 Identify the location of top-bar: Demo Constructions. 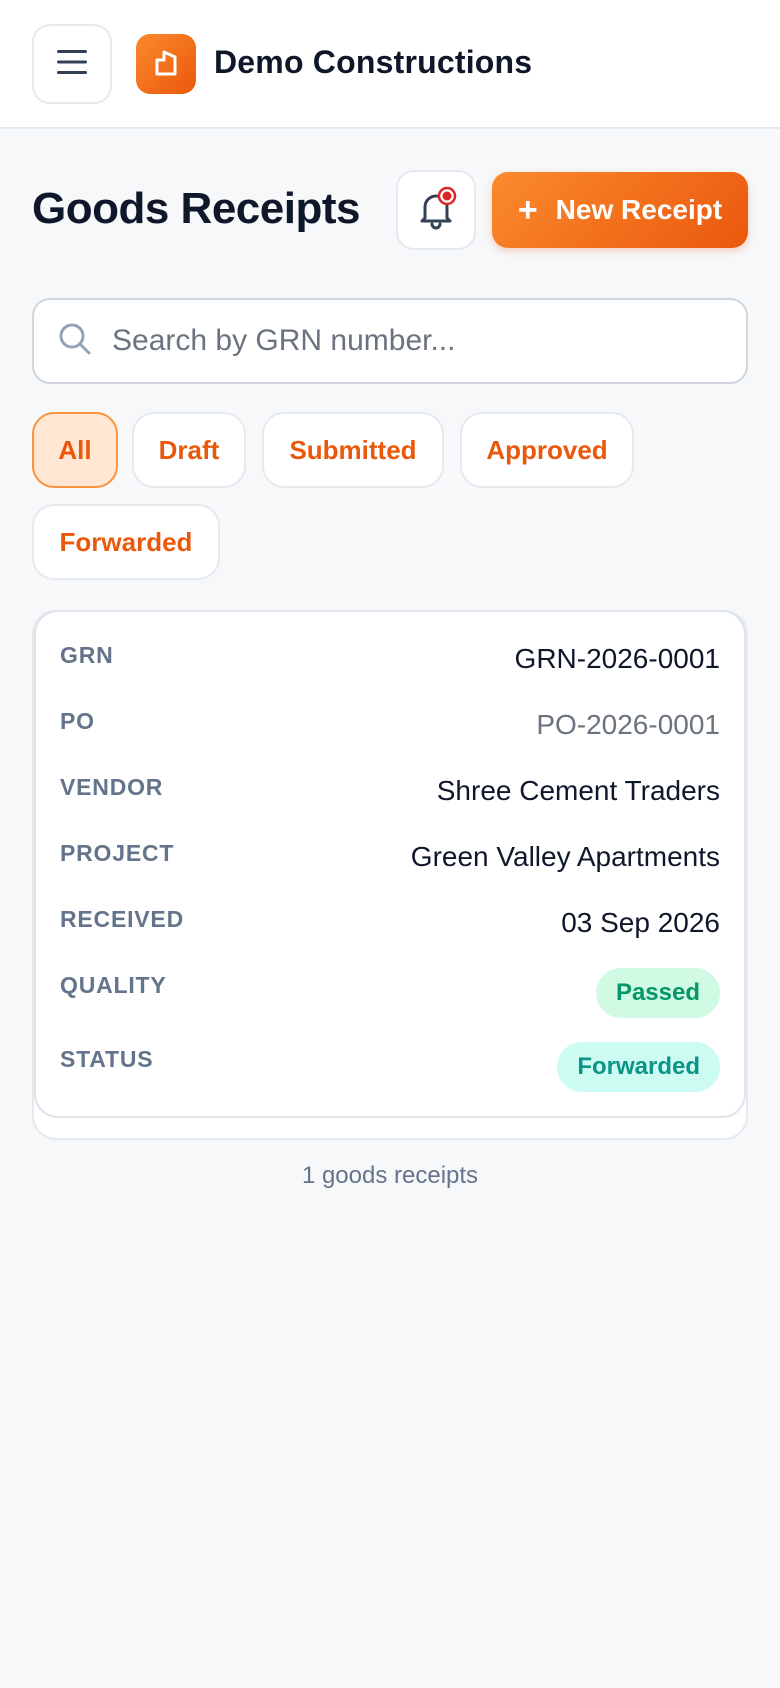
(390, 64).